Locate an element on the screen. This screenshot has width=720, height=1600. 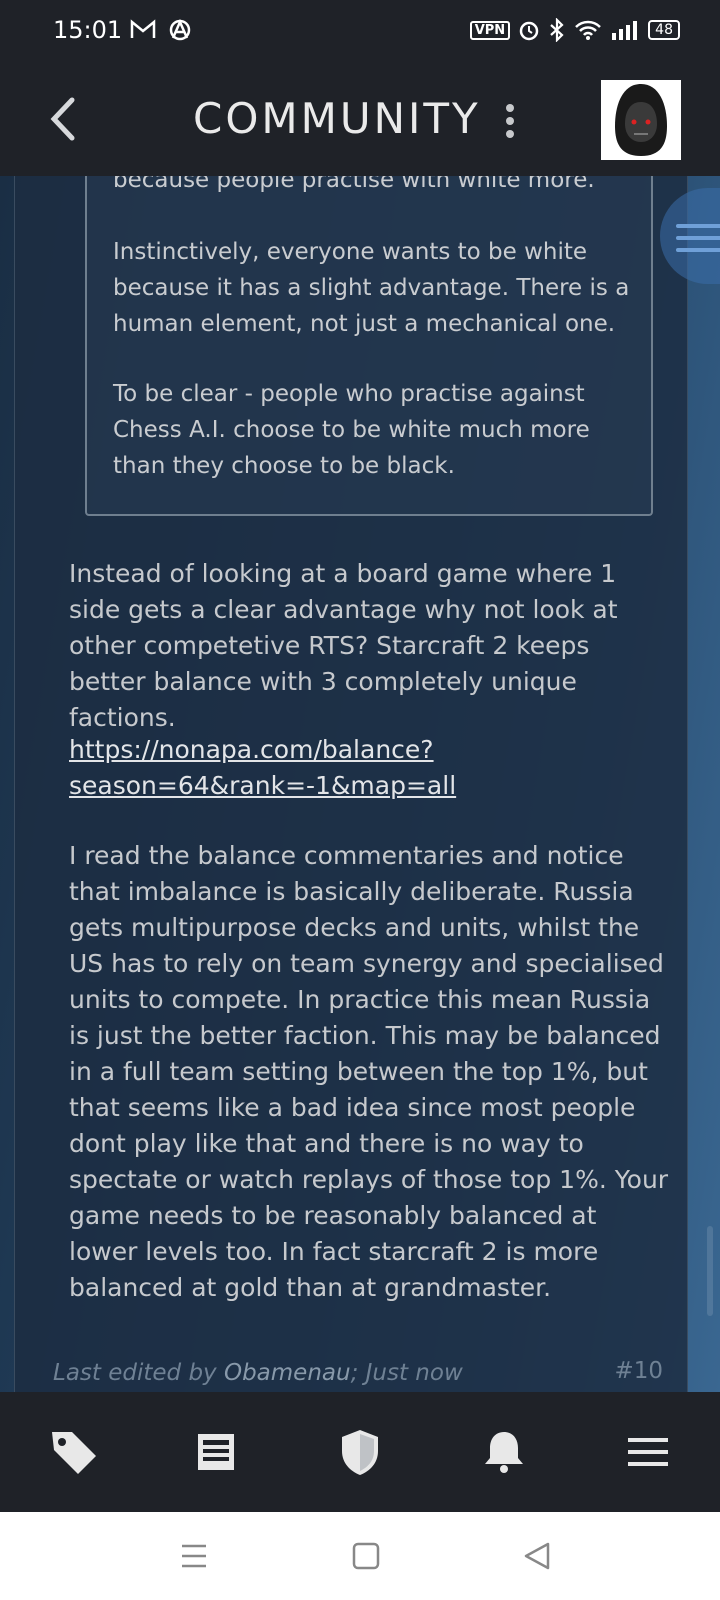
bell-icon is located at coordinates (504, 1452).